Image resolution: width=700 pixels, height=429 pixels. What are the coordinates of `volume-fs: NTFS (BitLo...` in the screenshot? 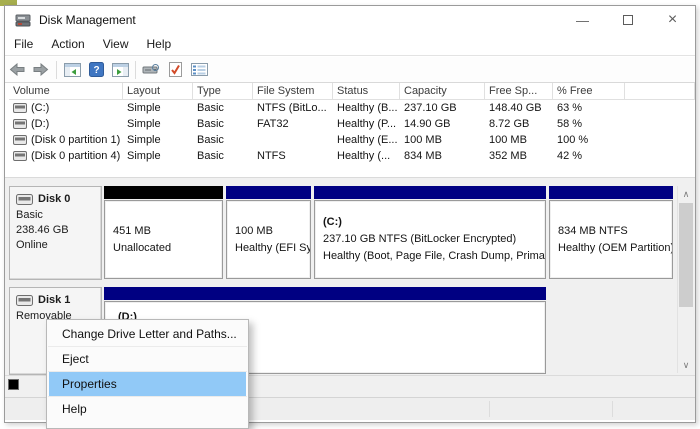 It's located at (292, 108).